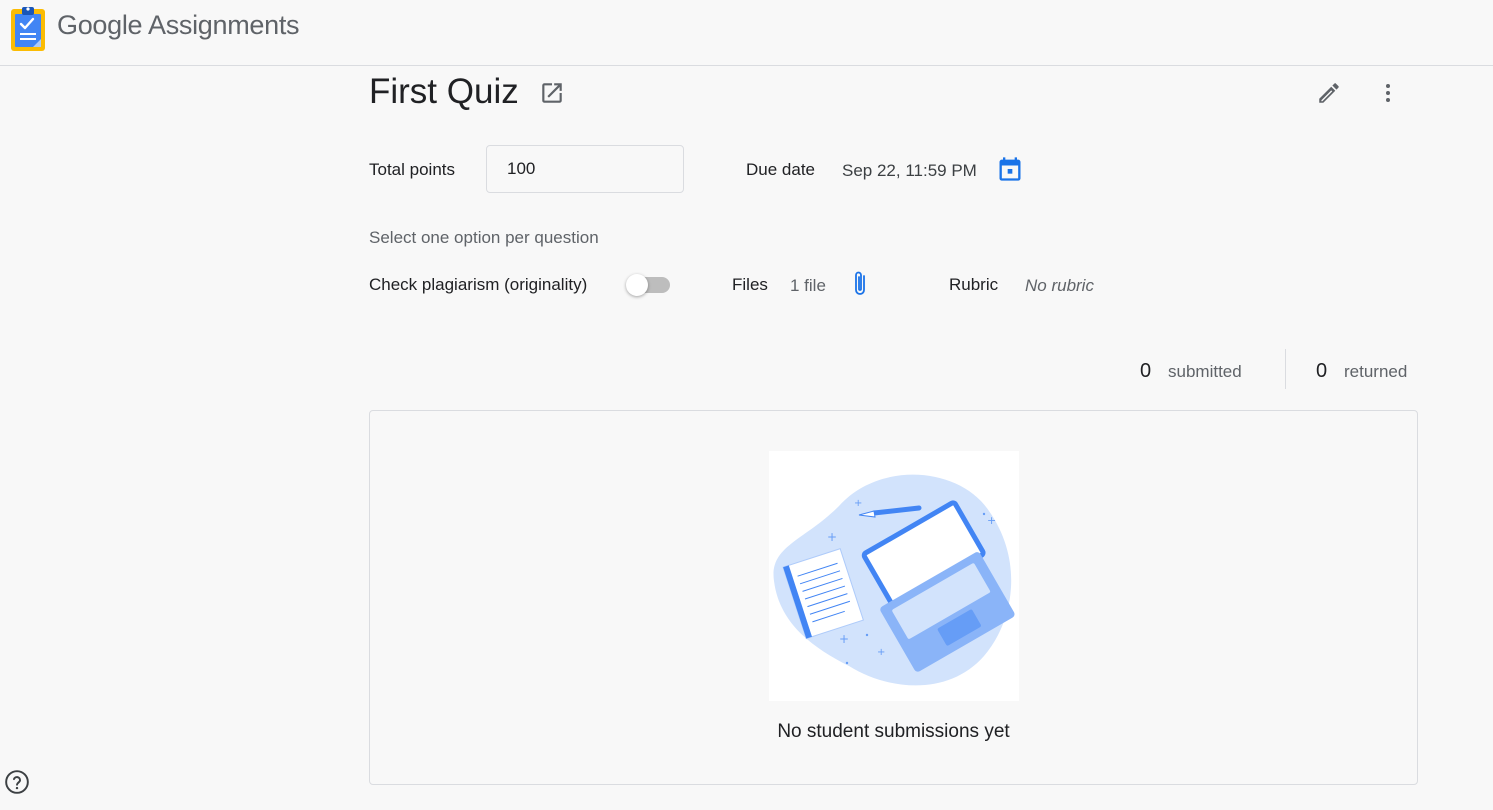 This screenshot has width=1493, height=810. I want to click on pencil-icon, so click(1329, 95).